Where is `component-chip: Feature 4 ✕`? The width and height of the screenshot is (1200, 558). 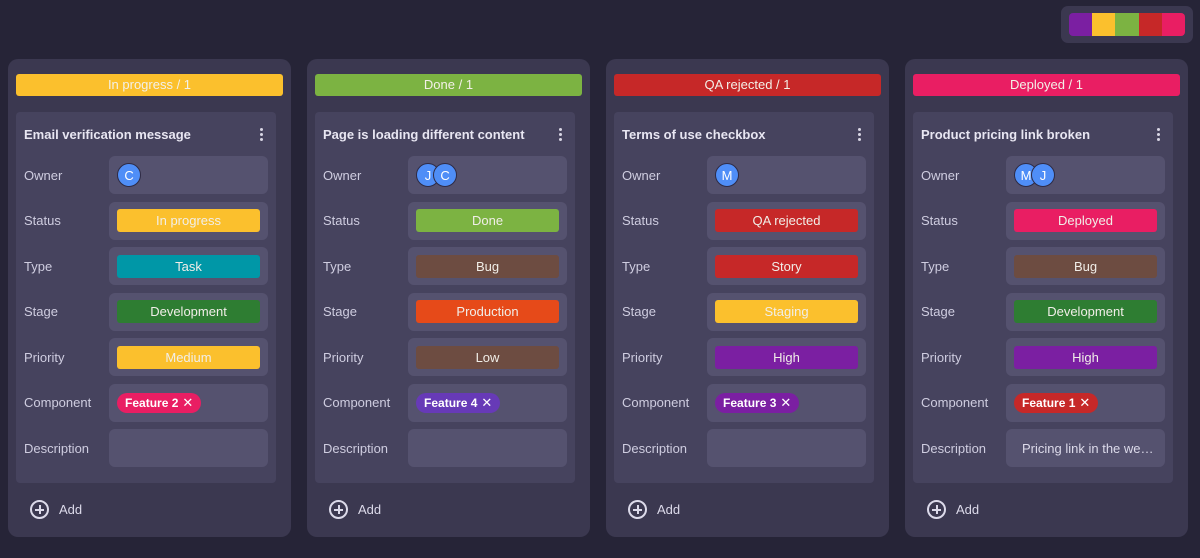 component-chip: Feature 4 ✕ is located at coordinates (458, 402).